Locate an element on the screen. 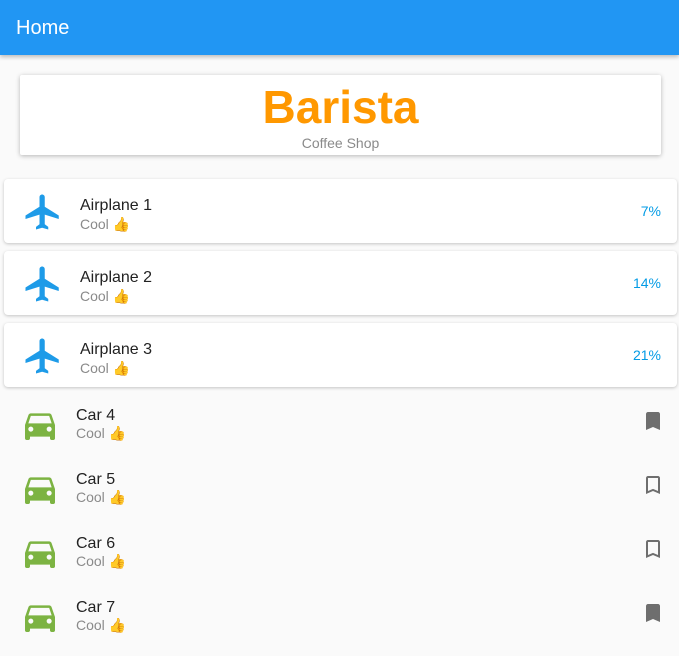 The image size is (679, 656). list-item-title: Car 6 is located at coordinates (96, 543).